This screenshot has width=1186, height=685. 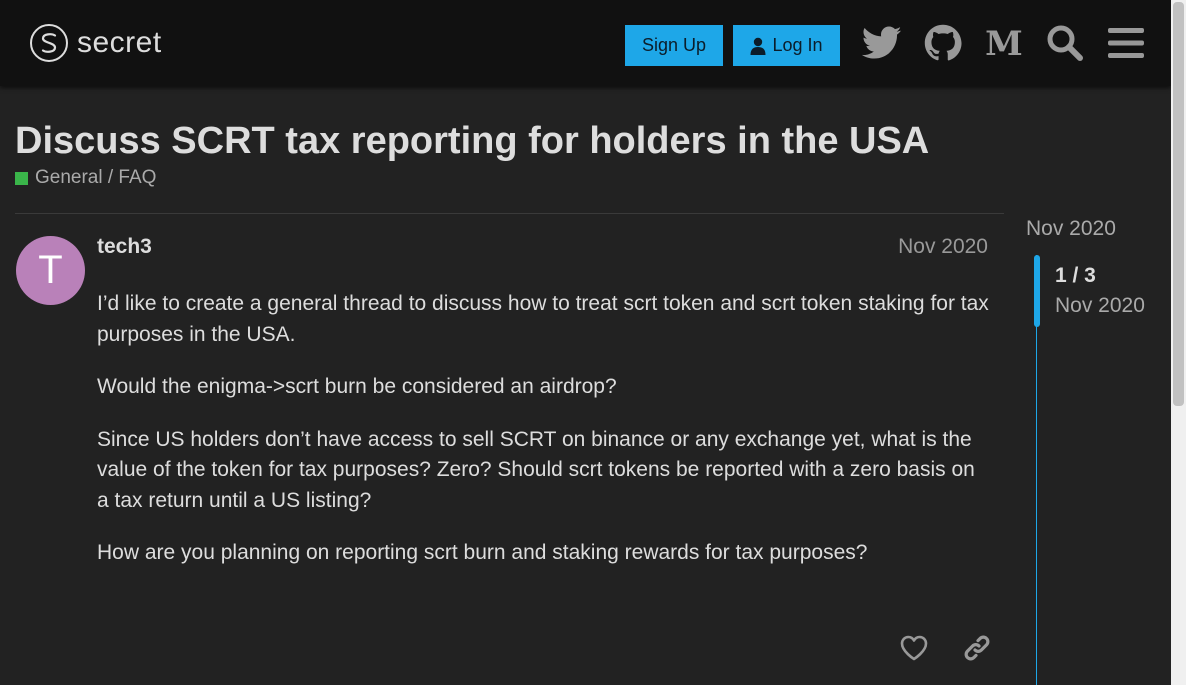 I want to click on timeline-position: 1 / 3, so click(x=1075, y=275).